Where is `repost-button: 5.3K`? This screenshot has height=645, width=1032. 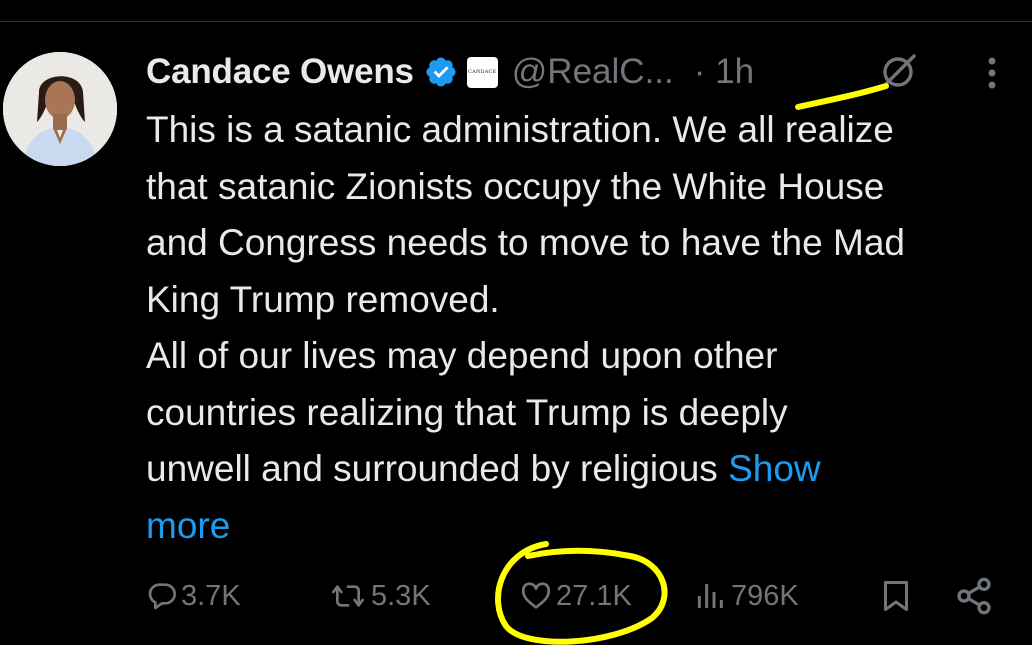 repost-button: 5.3K is located at coordinates (379, 596).